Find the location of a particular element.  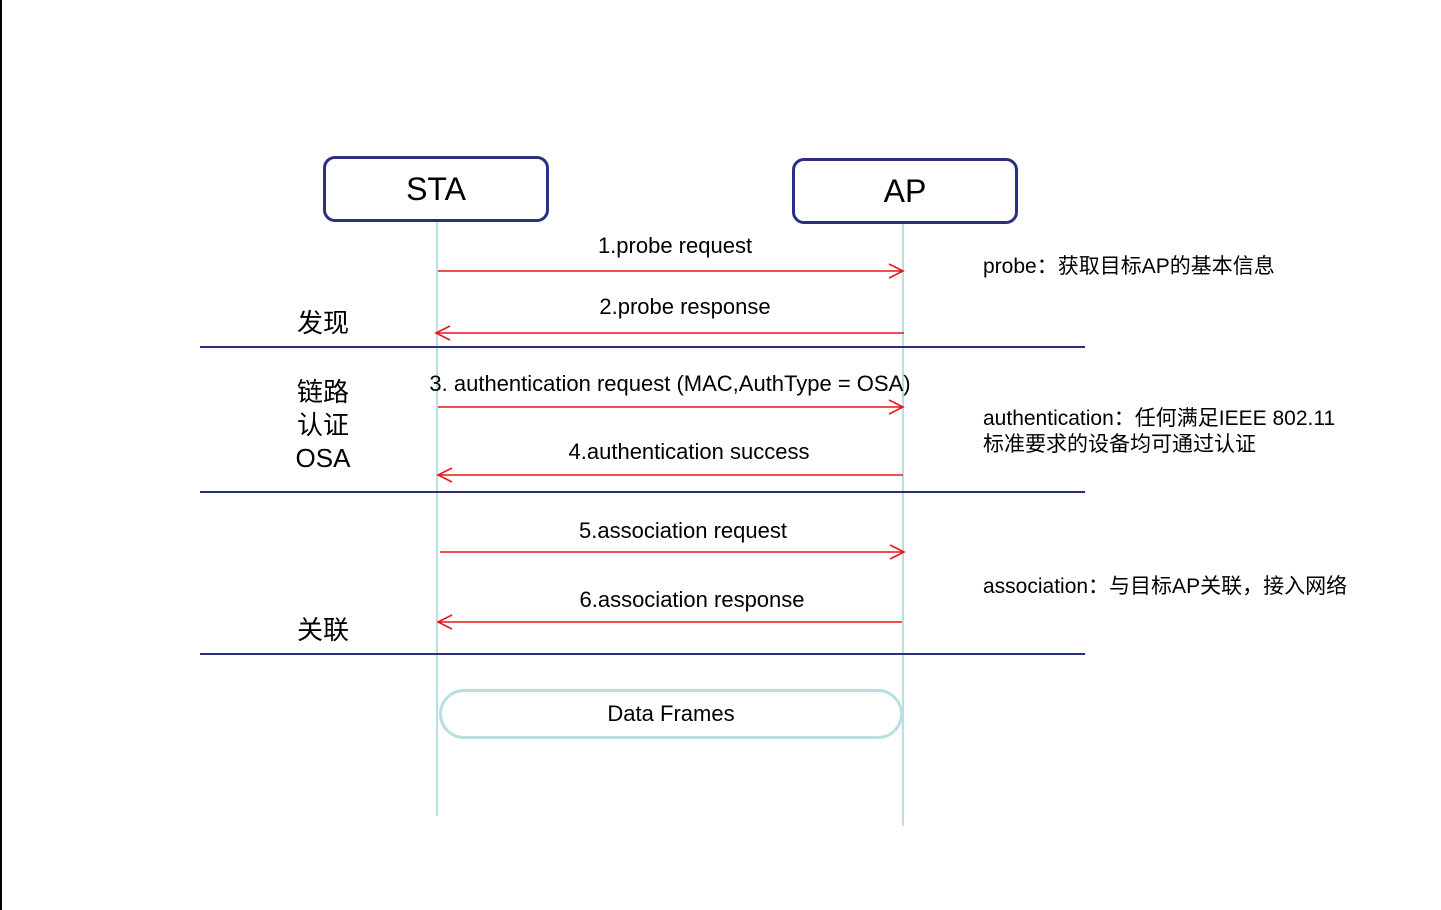

data-frames-label: Data Frames is located at coordinates (671, 713).